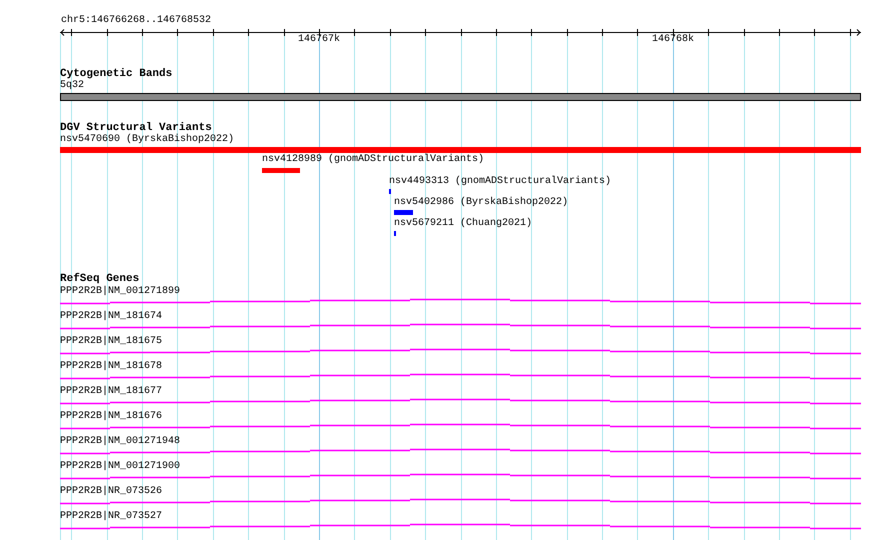  I want to click on track-title: Cytogenetic Bands, so click(116, 74).